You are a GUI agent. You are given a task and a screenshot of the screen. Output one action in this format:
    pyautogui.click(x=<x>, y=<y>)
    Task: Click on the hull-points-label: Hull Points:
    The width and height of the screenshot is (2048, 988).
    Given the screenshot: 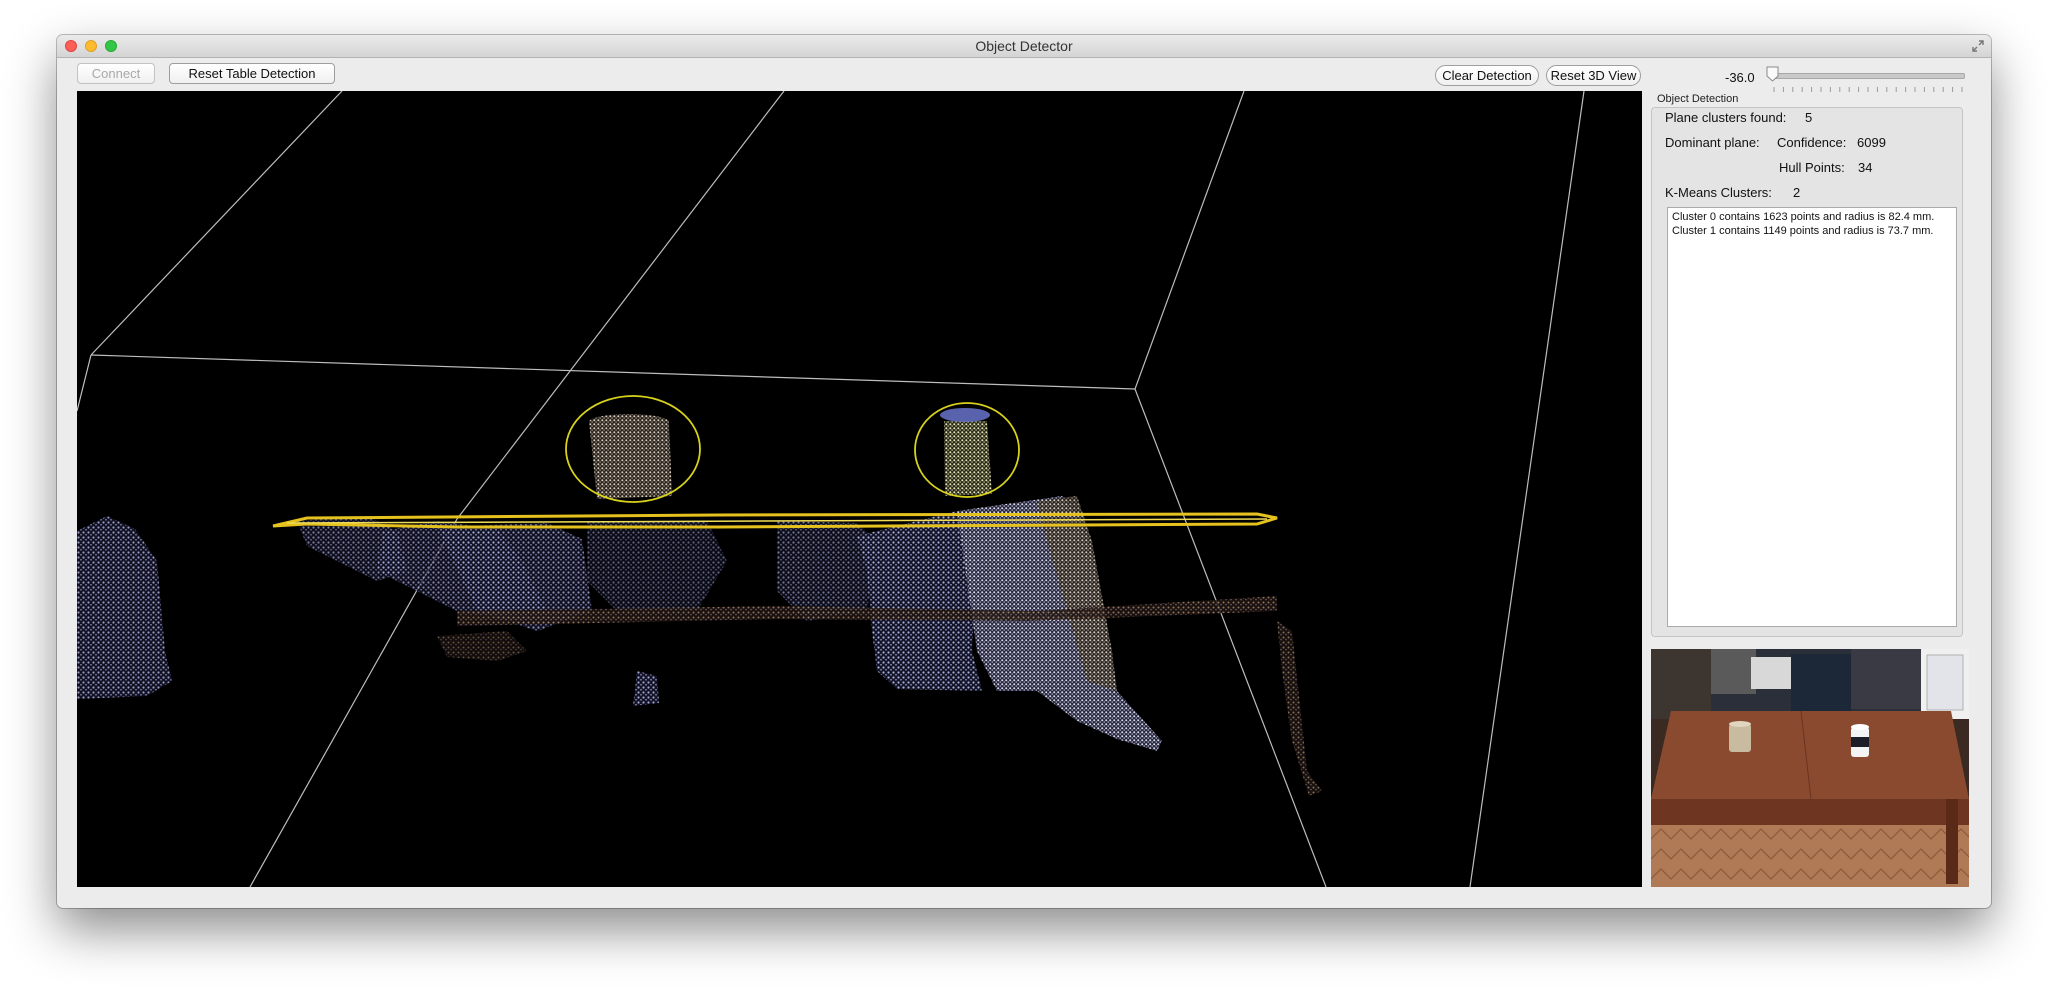 What is the action you would take?
    pyautogui.click(x=1812, y=167)
    